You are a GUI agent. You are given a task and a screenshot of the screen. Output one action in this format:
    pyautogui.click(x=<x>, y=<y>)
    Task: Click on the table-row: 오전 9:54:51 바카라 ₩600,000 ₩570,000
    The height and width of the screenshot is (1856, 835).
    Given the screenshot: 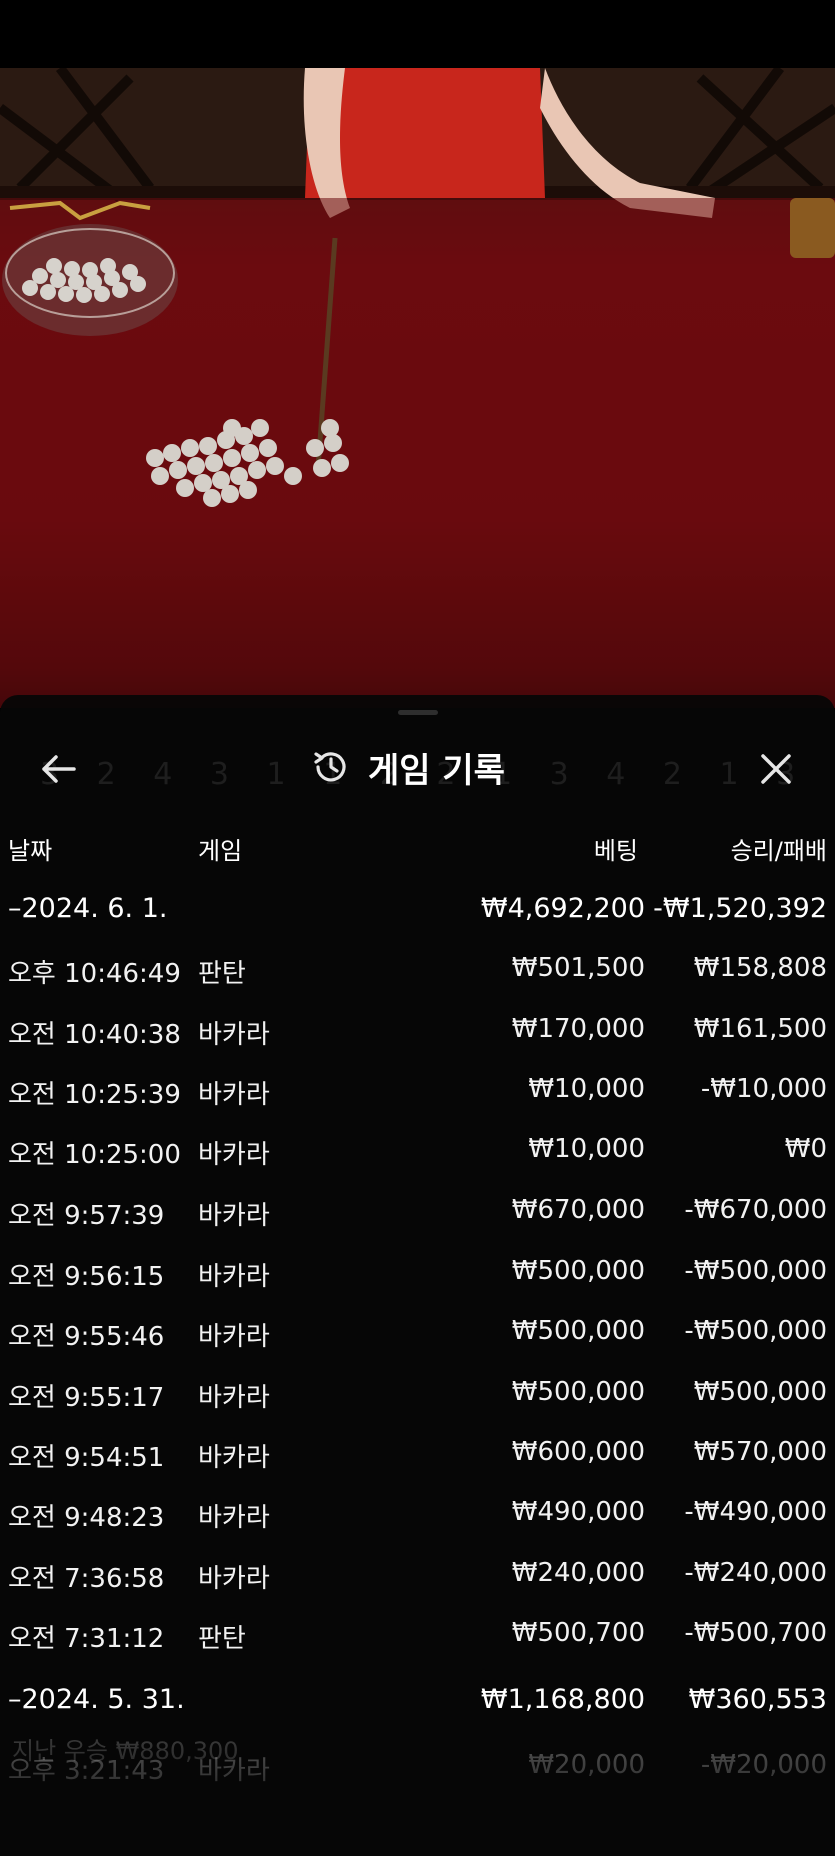 What is the action you would take?
    pyautogui.click(x=417, y=1454)
    